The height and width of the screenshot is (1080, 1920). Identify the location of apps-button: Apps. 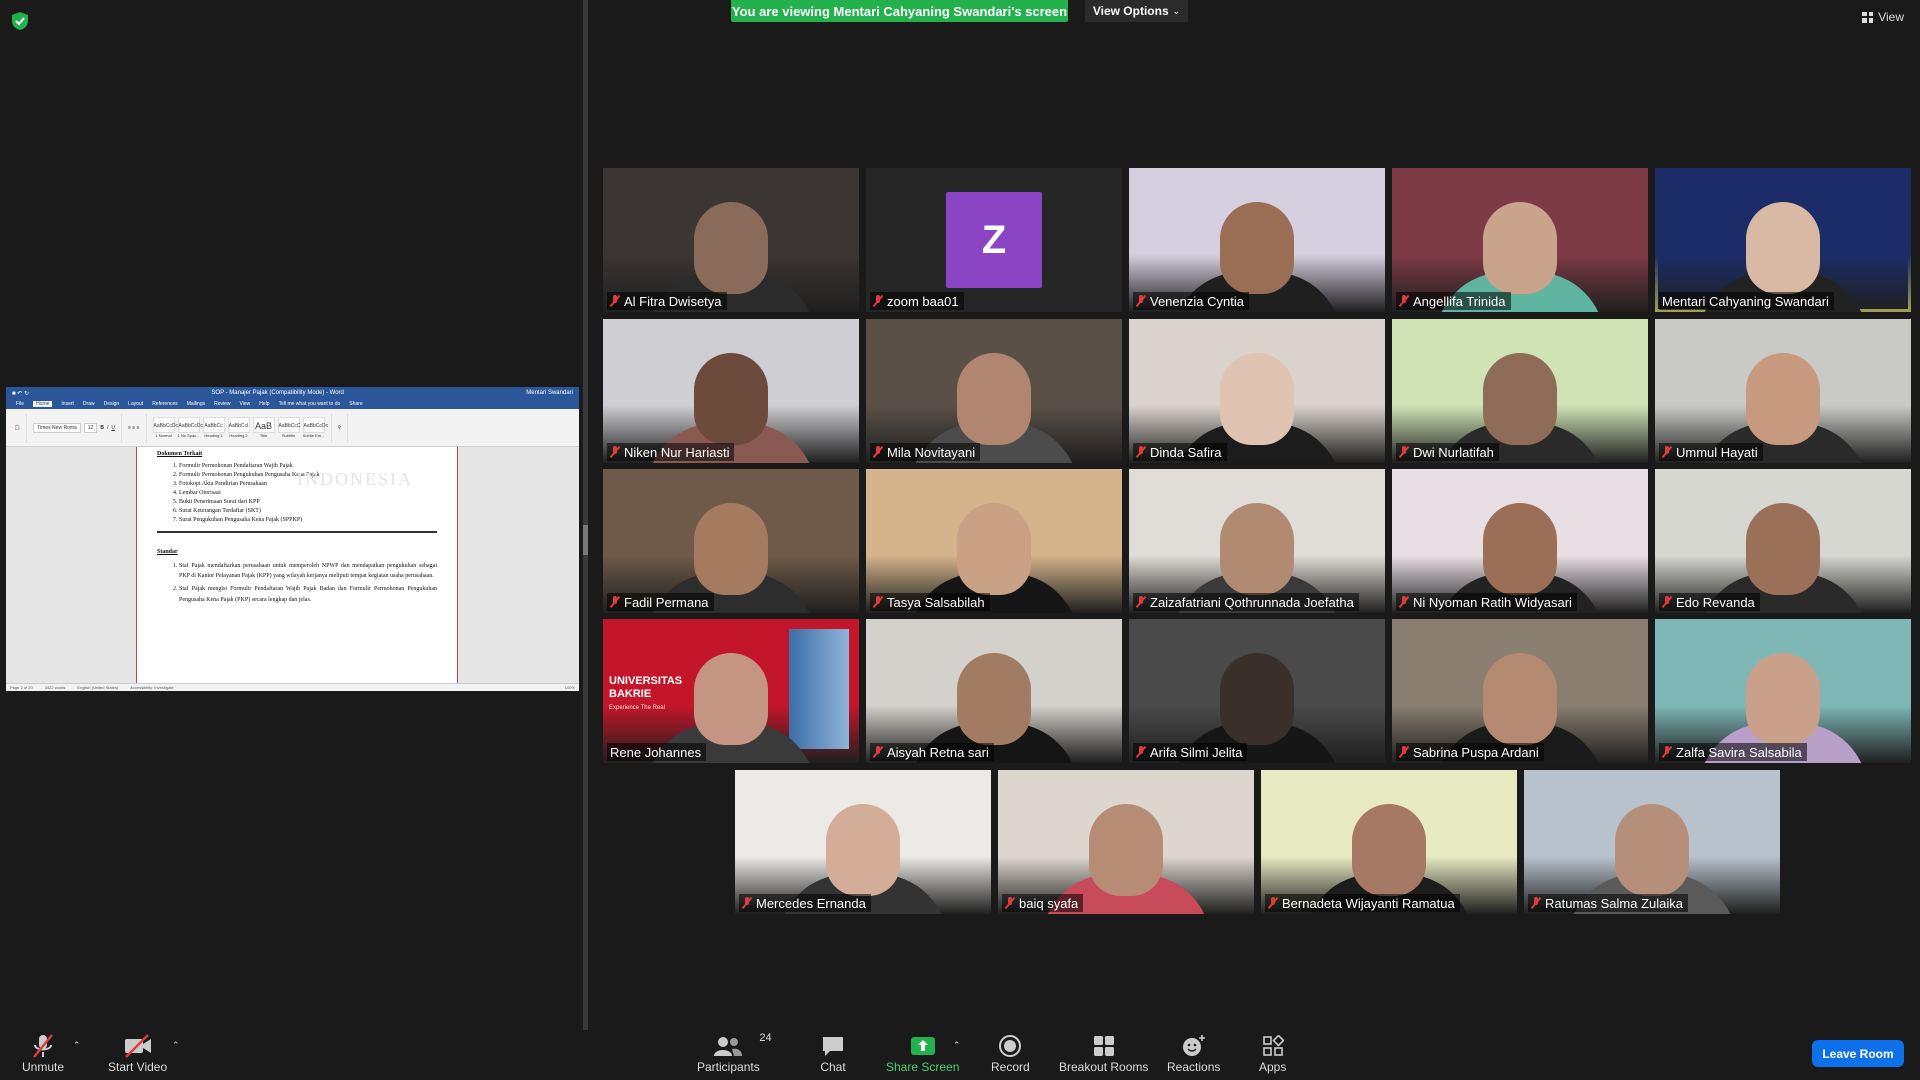
(1272, 1053).